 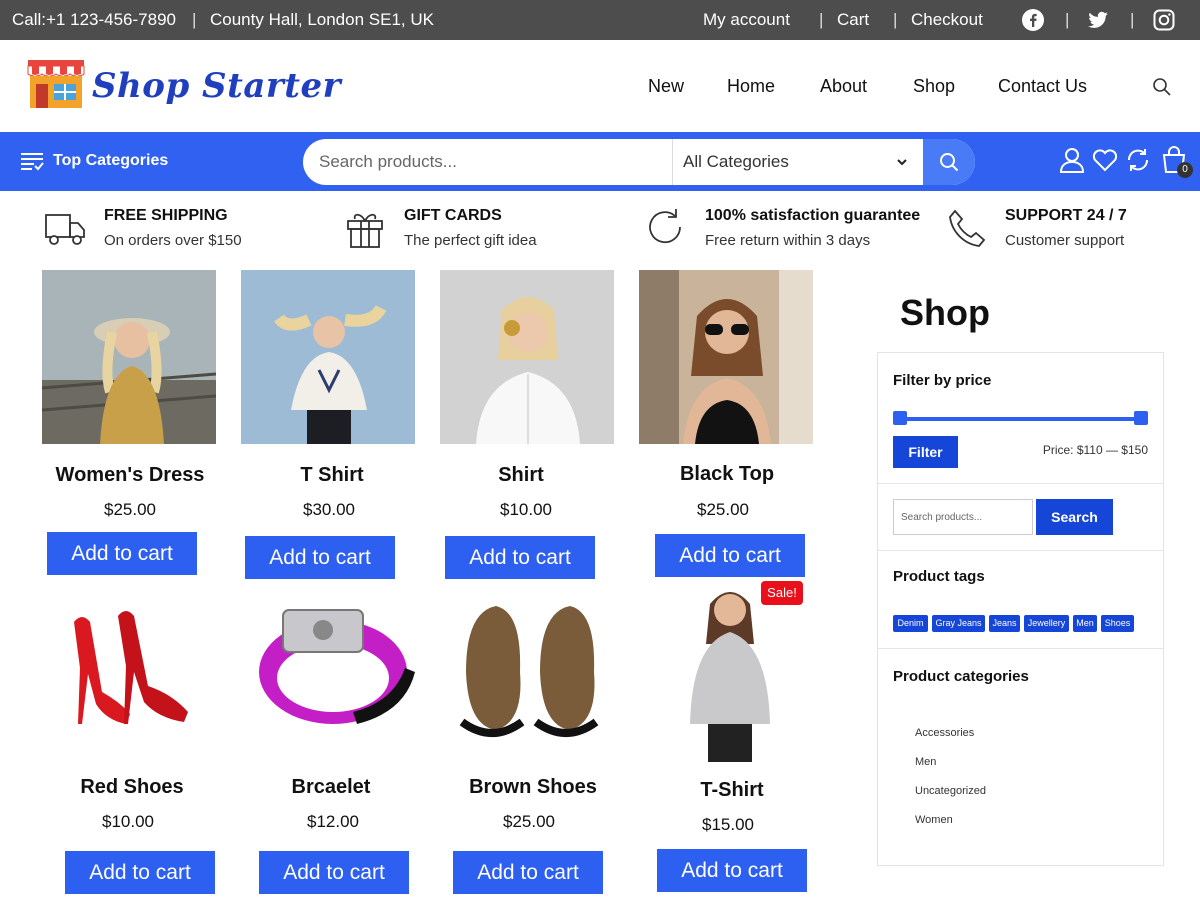 What do you see at coordinates (726, 357) in the screenshot?
I see `product-image-black-top` at bounding box center [726, 357].